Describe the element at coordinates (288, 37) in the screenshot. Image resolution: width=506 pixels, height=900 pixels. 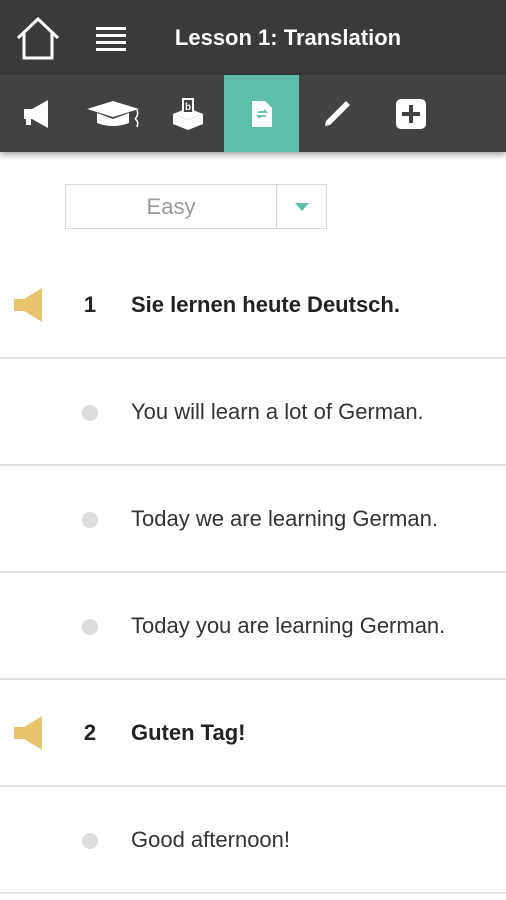
I see `page-title: Lesson 1: Translation` at that location.